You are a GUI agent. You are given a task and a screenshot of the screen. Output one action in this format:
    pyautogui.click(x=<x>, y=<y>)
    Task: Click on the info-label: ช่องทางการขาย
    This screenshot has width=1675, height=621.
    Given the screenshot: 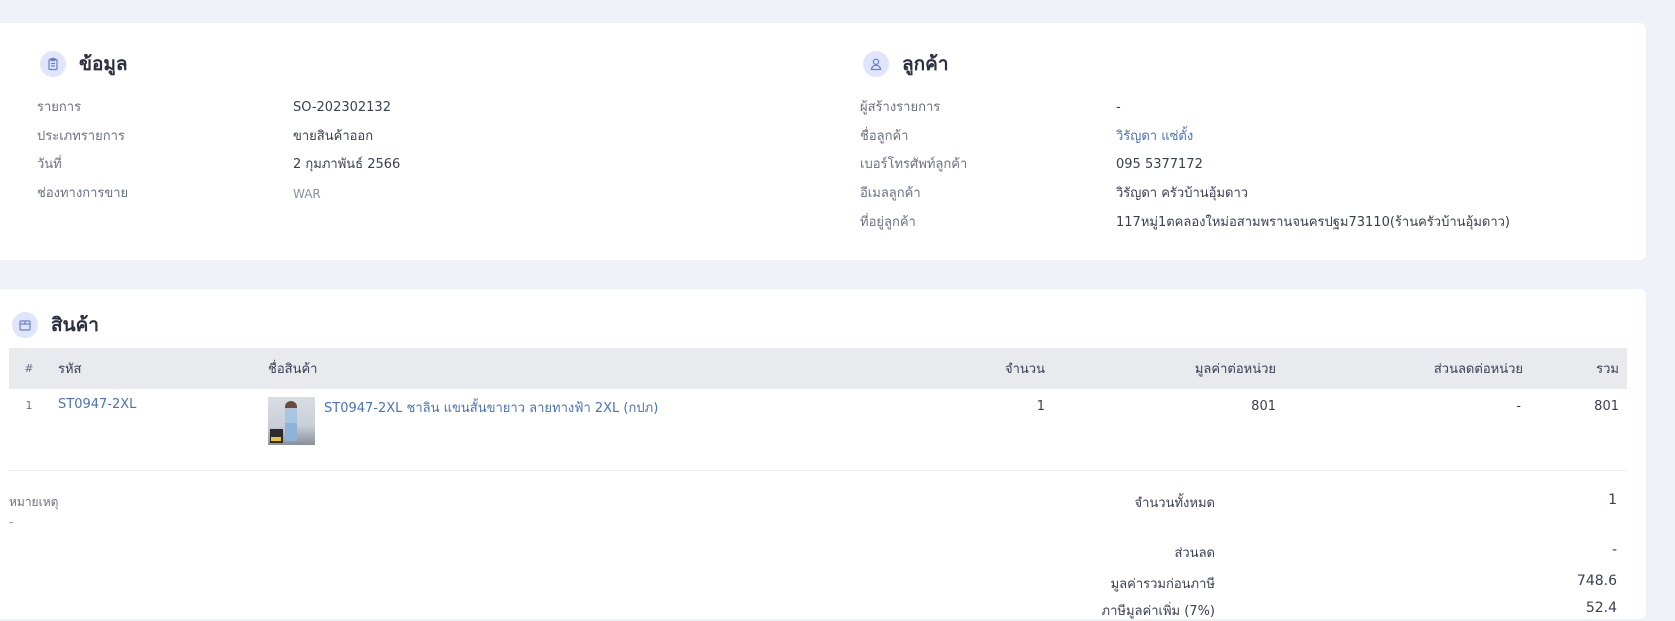 What is the action you would take?
    pyautogui.click(x=83, y=194)
    